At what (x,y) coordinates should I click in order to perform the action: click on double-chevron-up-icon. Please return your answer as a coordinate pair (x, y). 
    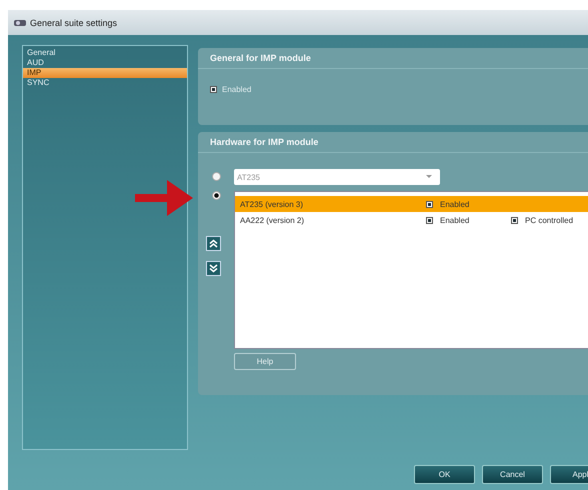
    Looking at the image, I should click on (213, 243).